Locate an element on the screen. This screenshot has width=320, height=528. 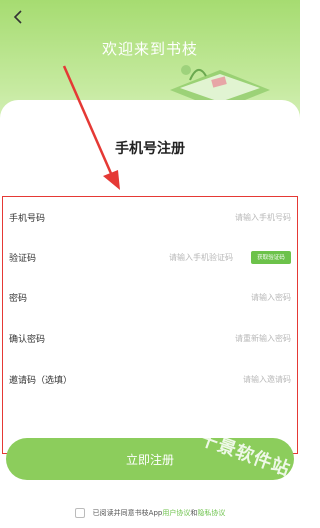
back-button is located at coordinates (18, 17).